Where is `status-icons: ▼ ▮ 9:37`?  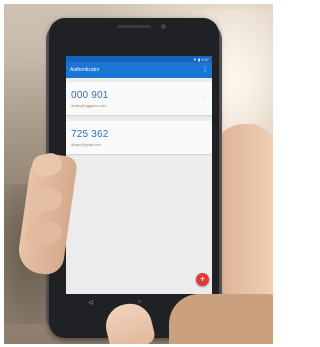
status-icons: ▼ ▮ 9:37 is located at coordinates (200, 59).